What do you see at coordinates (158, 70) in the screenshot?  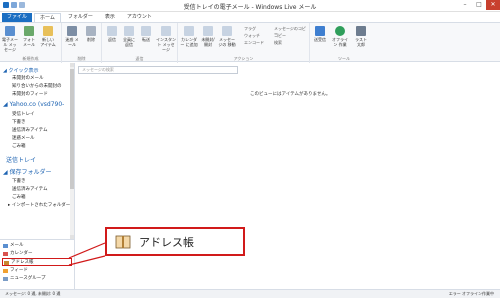 I see `search-input: メッセージの検索` at bounding box center [158, 70].